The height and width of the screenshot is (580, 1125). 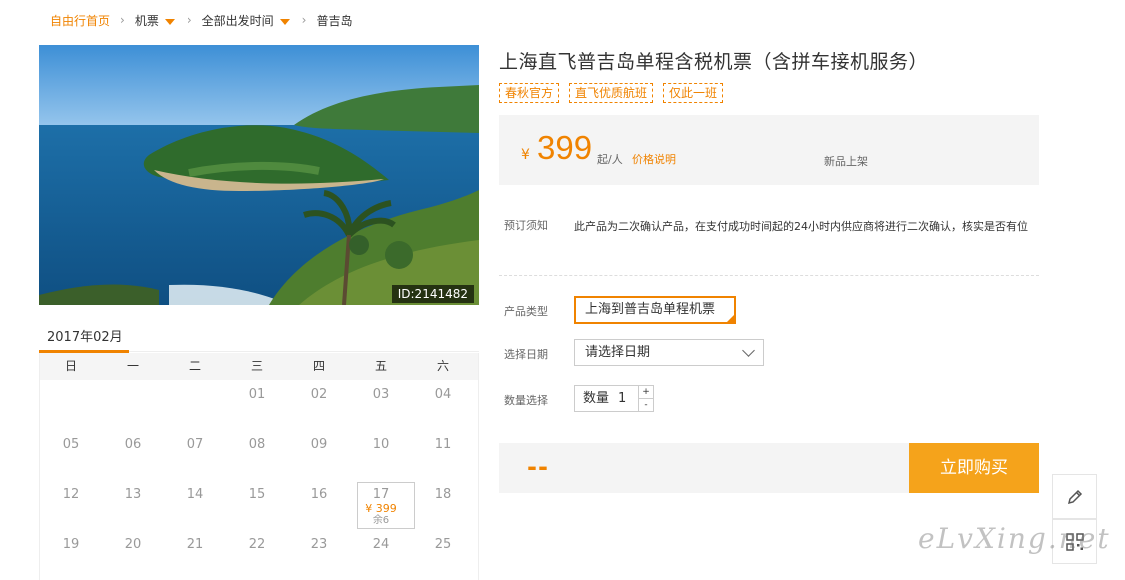 I want to click on date-select: 请选择日期, so click(x=669, y=352).